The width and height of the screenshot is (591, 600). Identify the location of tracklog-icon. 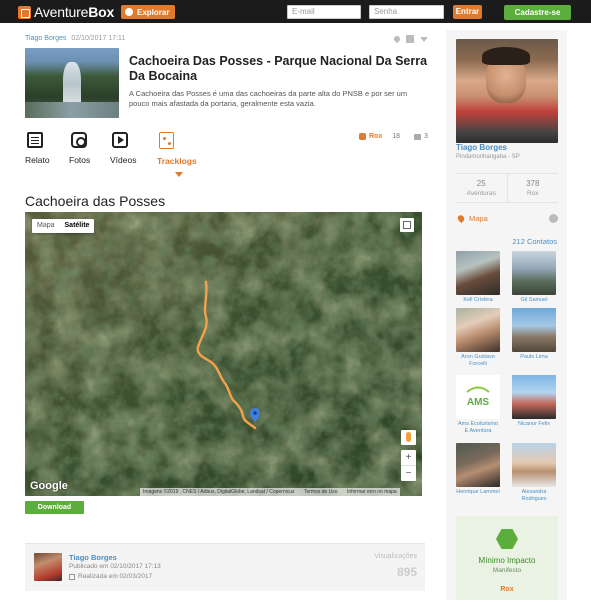
(166, 140).